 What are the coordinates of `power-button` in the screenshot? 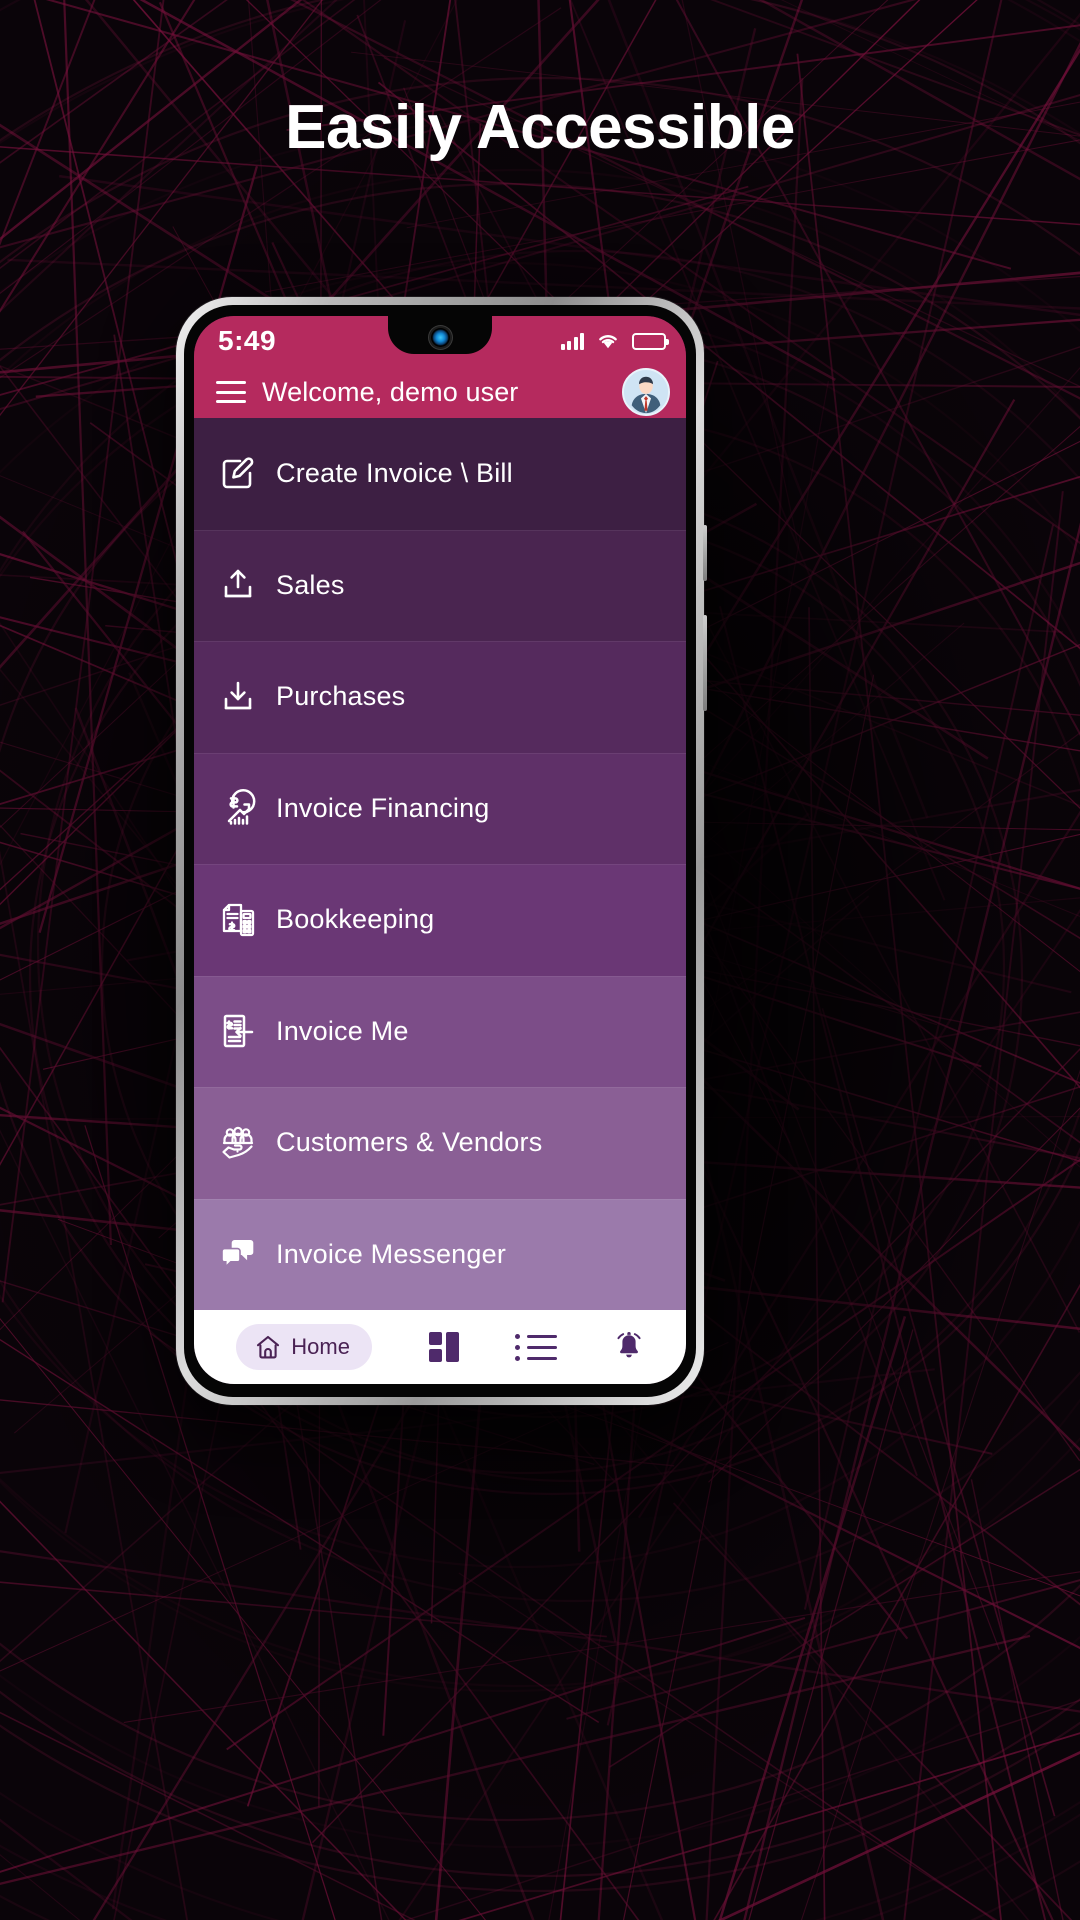 It's located at (705, 553).